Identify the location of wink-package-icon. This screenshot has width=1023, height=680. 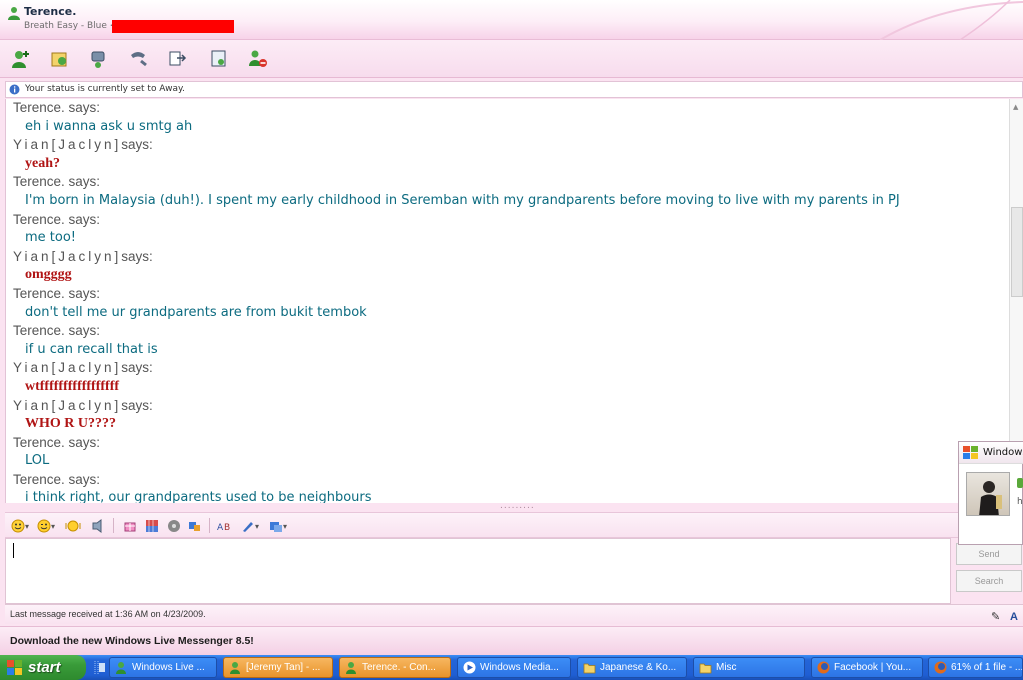
(130, 527).